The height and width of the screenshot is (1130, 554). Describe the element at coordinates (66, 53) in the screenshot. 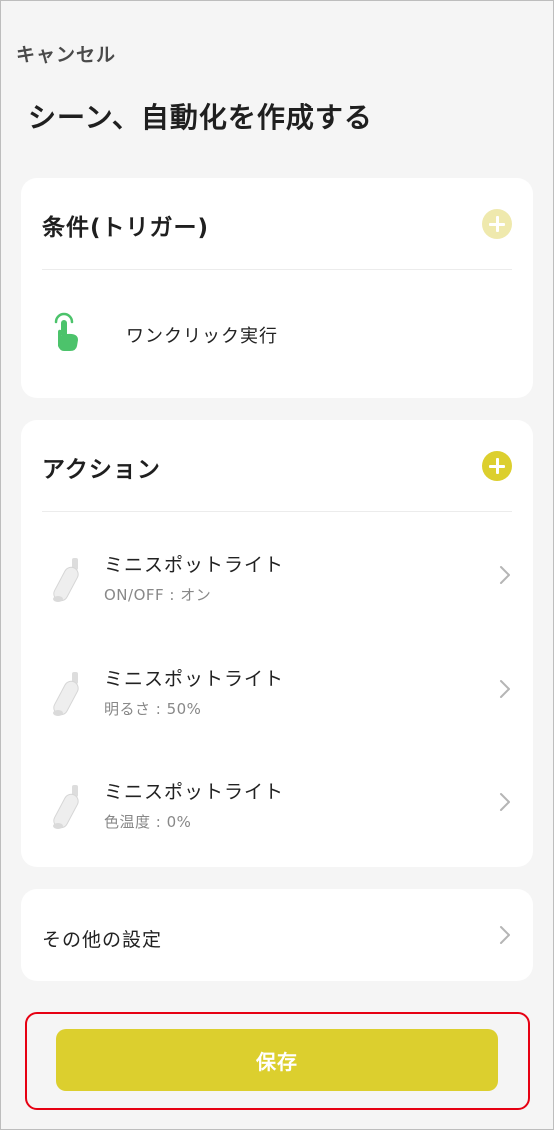

I see `cancel-button: キャンセル` at that location.